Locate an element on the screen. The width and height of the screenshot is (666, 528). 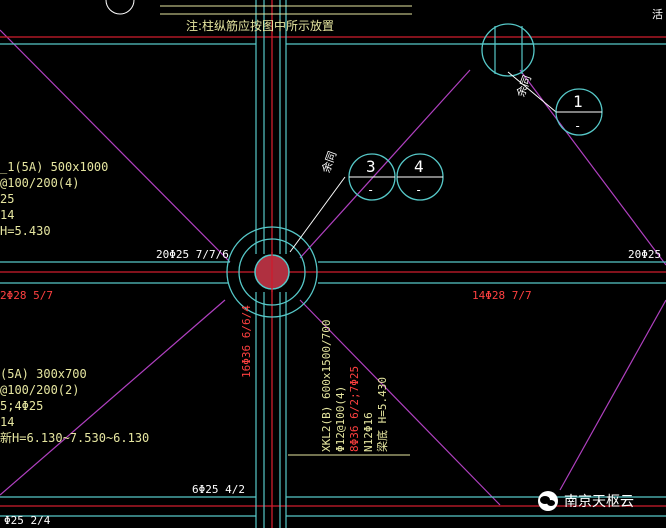
beam-spec-line: H=5.430 is located at coordinates (25, 231).